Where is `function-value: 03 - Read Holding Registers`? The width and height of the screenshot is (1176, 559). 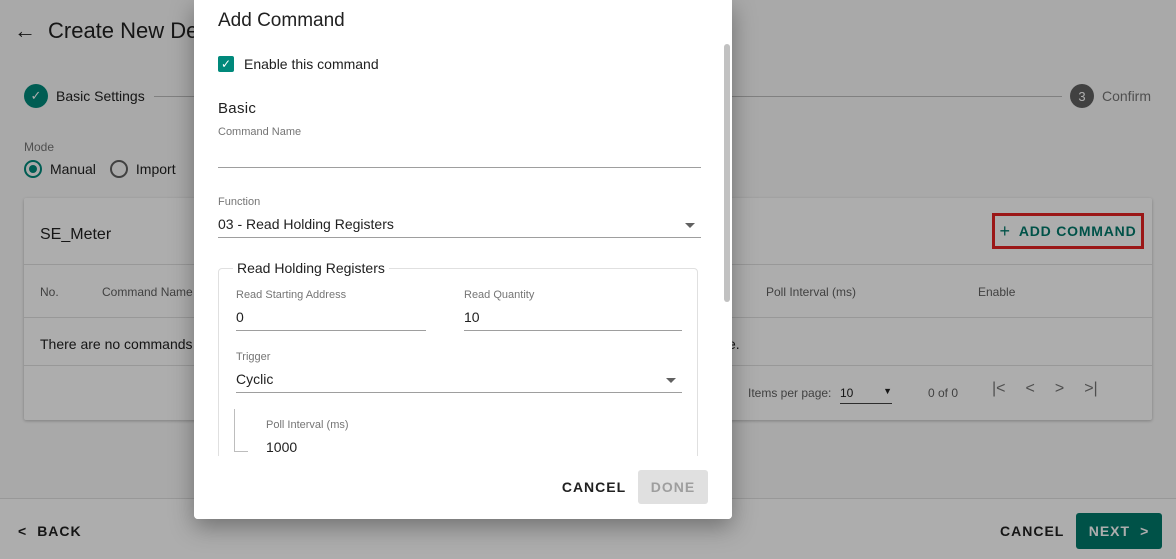 function-value: 03 - Read Holding Registers is located at coordinates (306, 224).